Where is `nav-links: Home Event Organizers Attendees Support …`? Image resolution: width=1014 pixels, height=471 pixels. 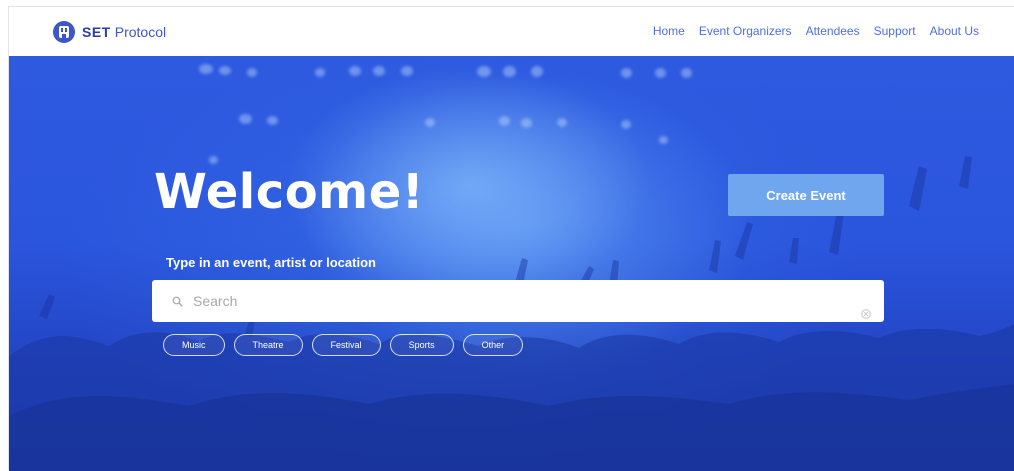 nav-links: Home Event Organizers Attendees Support … is located at coordinates (816, 31).